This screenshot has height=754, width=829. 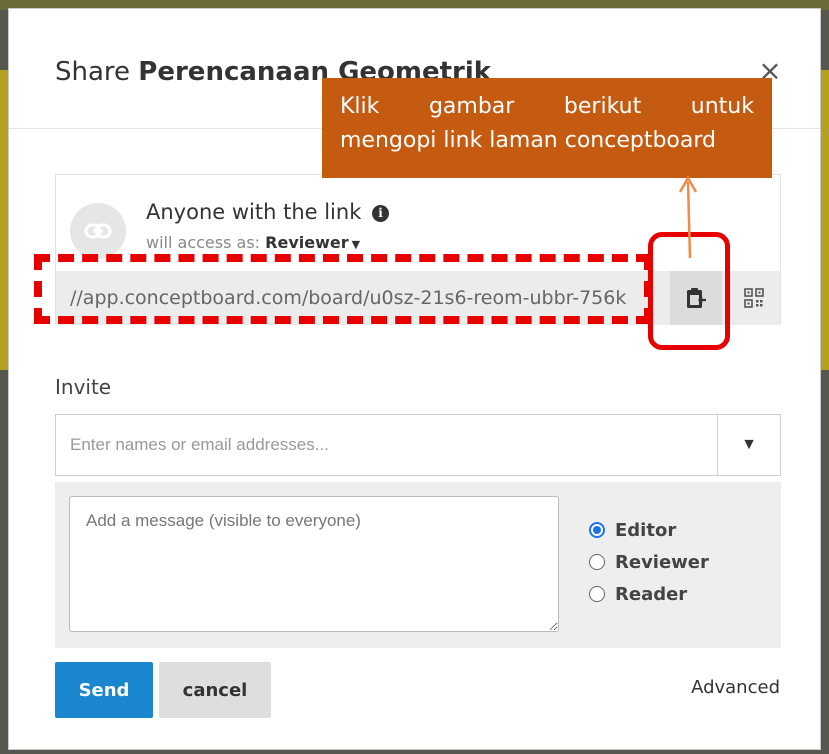 What do you see at coordinates (646, 530) in the screenshot?
I see `role-label-editor: Editor` at bounding box center [646, 530].